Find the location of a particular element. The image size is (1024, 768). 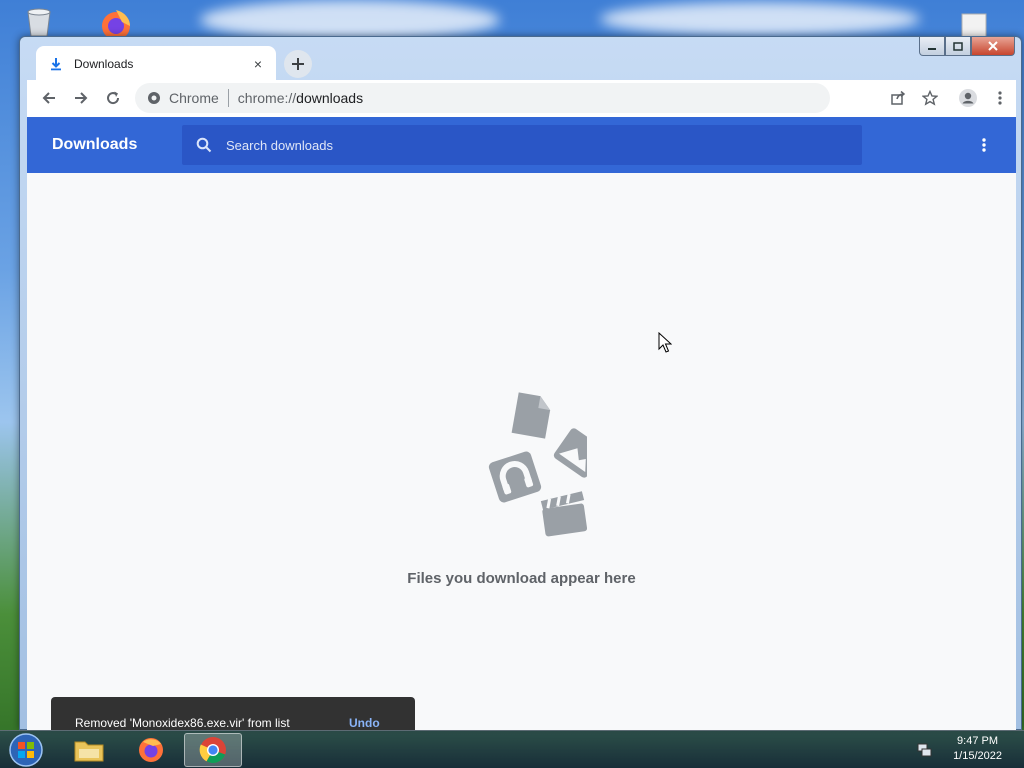

empty-downloads-illustration is located at coordinates (537, 464).